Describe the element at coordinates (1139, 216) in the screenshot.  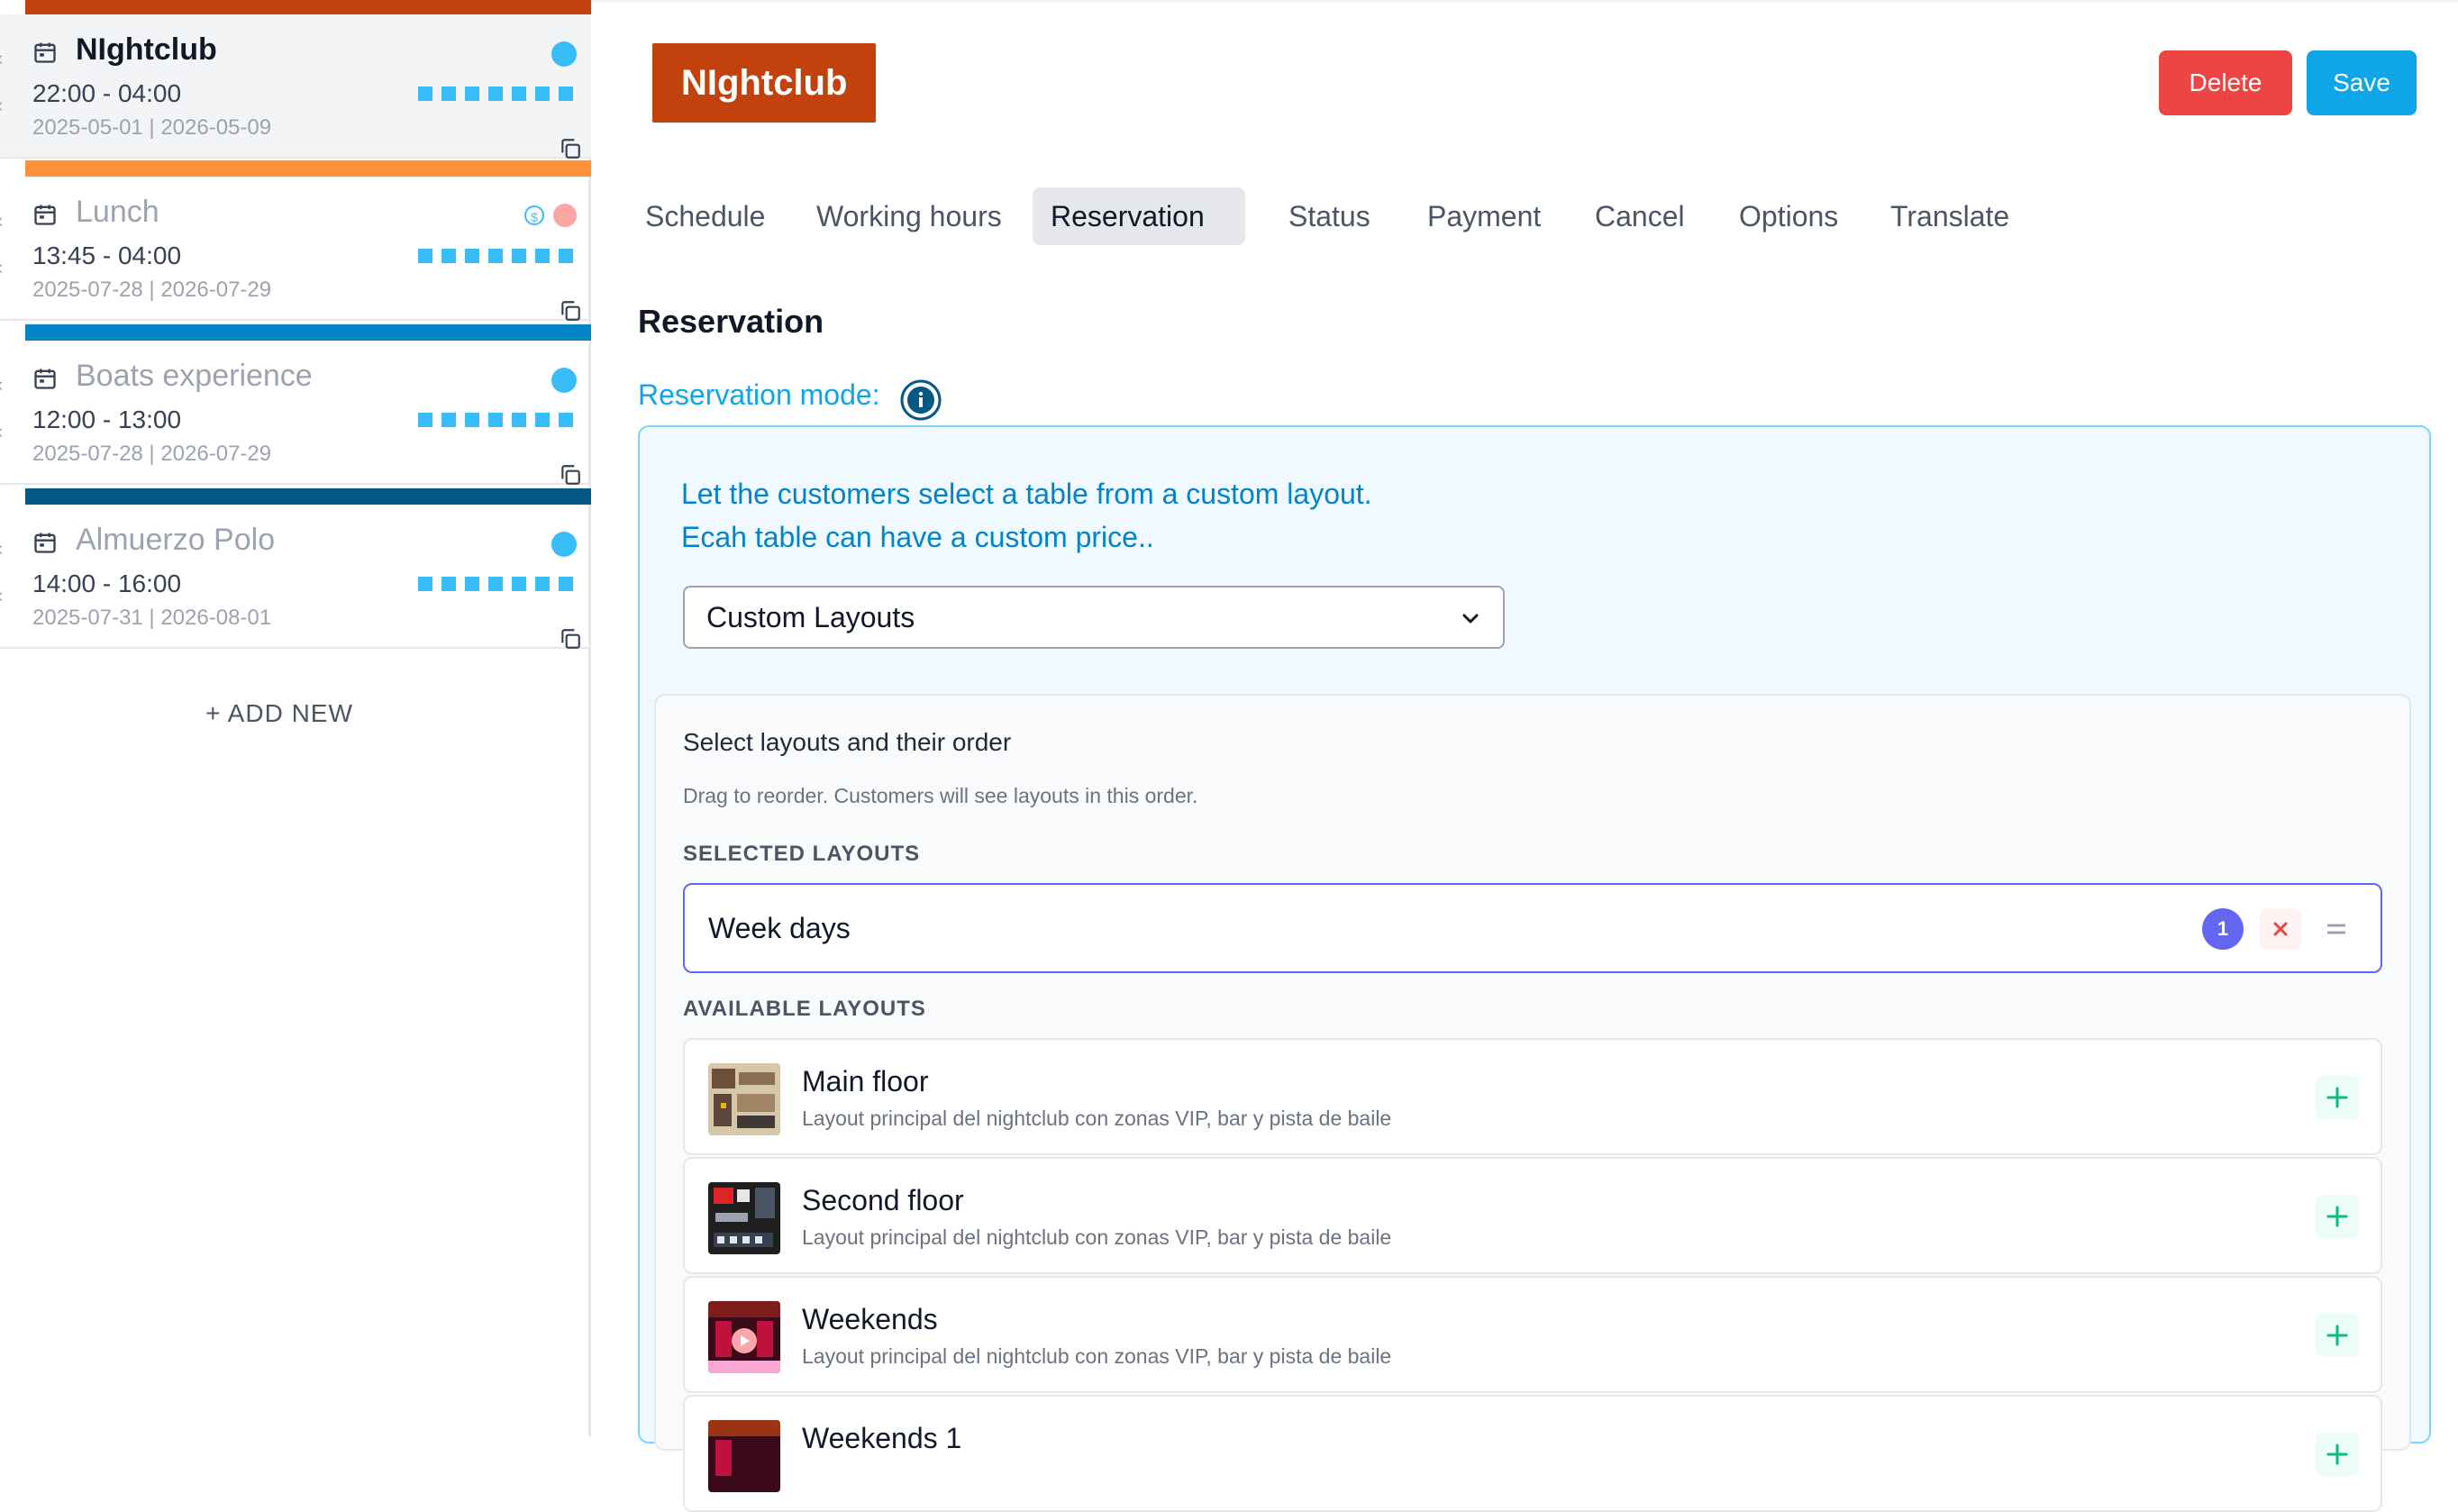
I see `tab-reservation: Reservation` at that location.